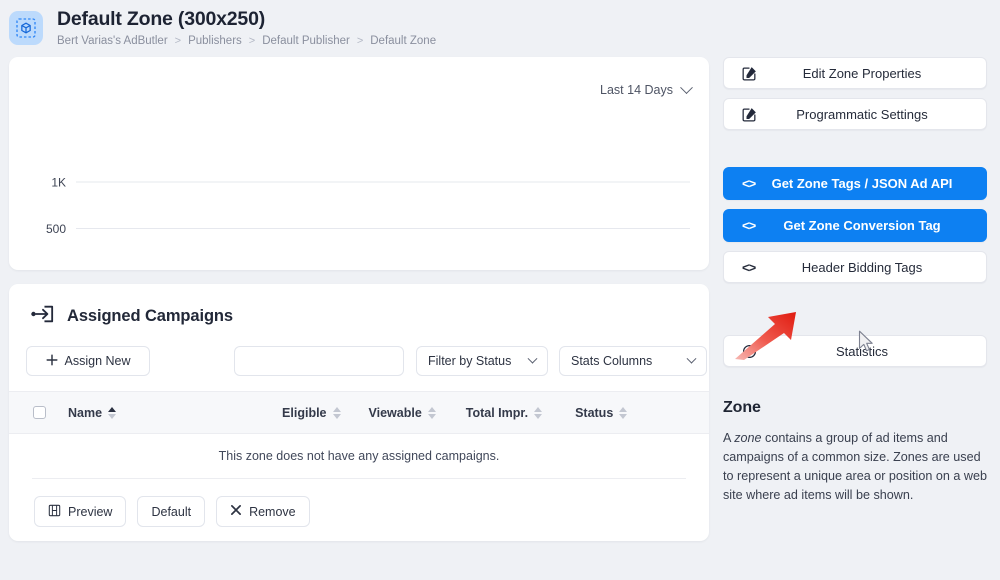 The height and width of the screenshot is (580, 1000). I want to click on filter-by-status-select: Filter by Status, so click(482, 361).